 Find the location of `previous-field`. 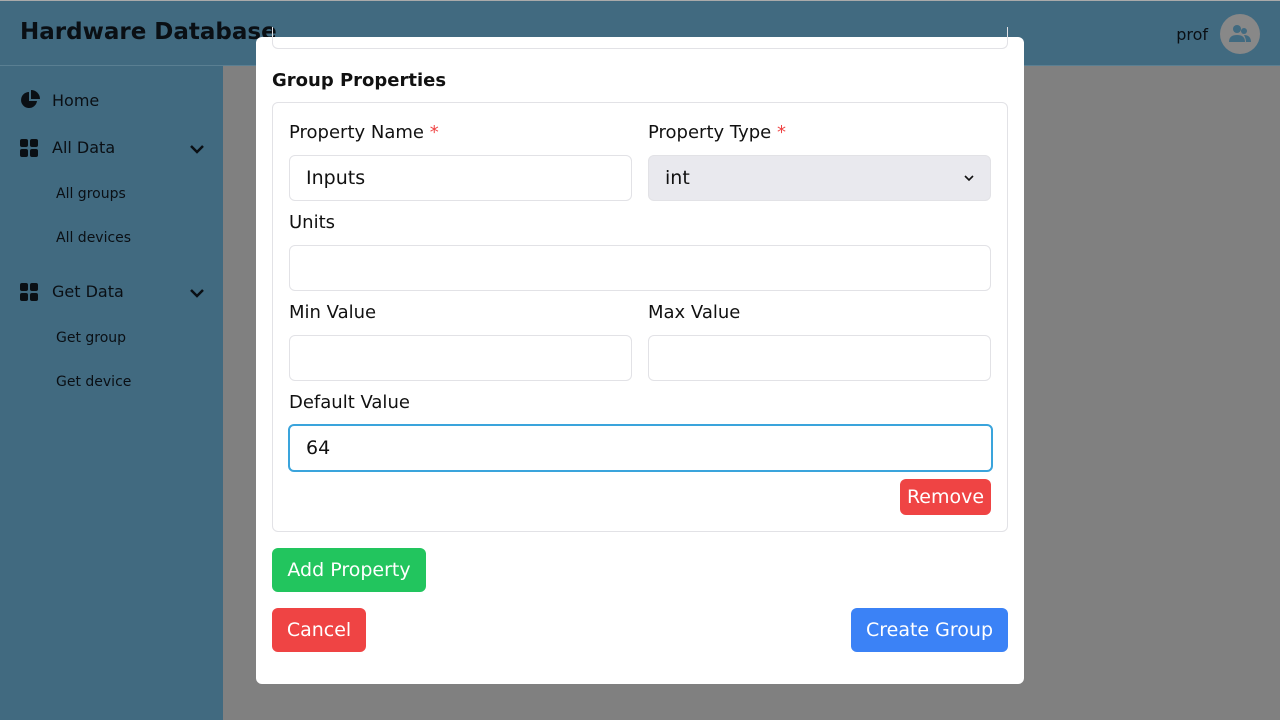

previous-field is located at coordinates (640, 38).